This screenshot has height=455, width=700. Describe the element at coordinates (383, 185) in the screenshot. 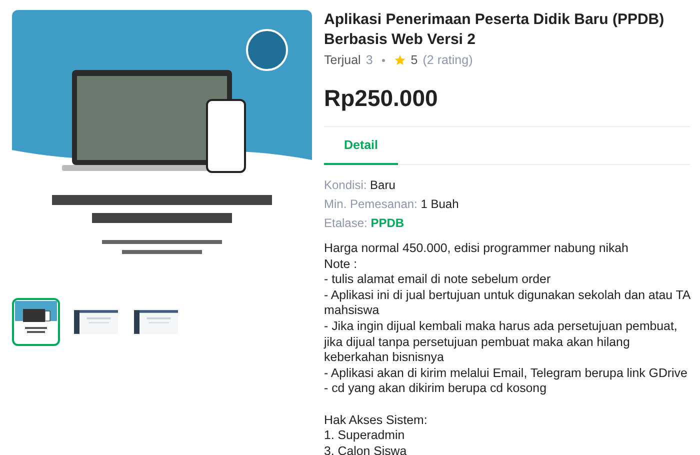

I see `detail-value: Baru` at that location.